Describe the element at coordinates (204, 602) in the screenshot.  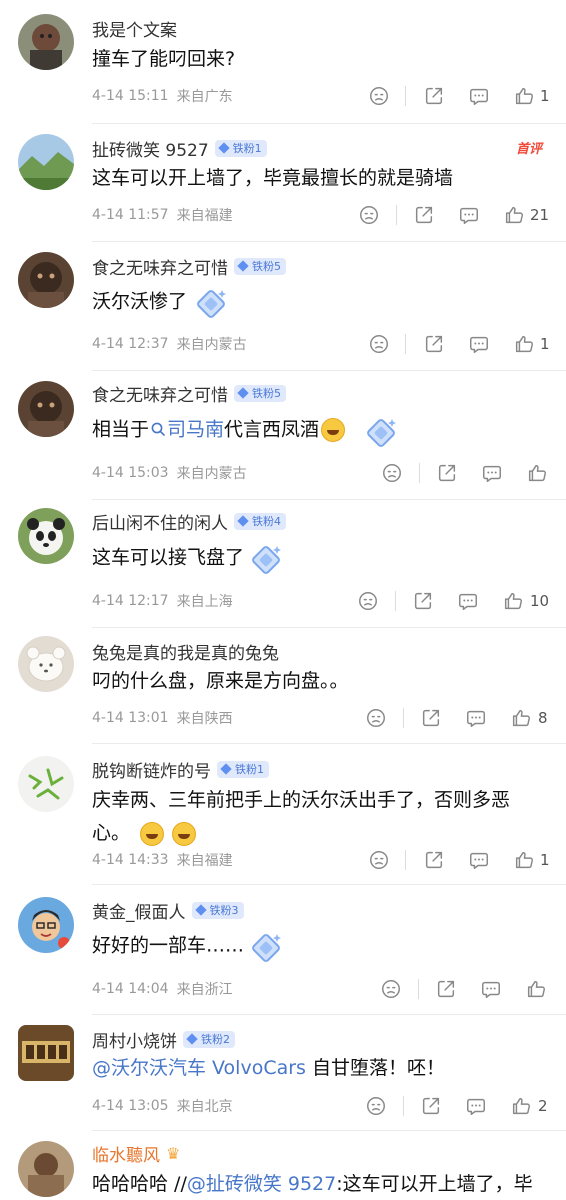
I see `comment-location: 来自上海` at that location.